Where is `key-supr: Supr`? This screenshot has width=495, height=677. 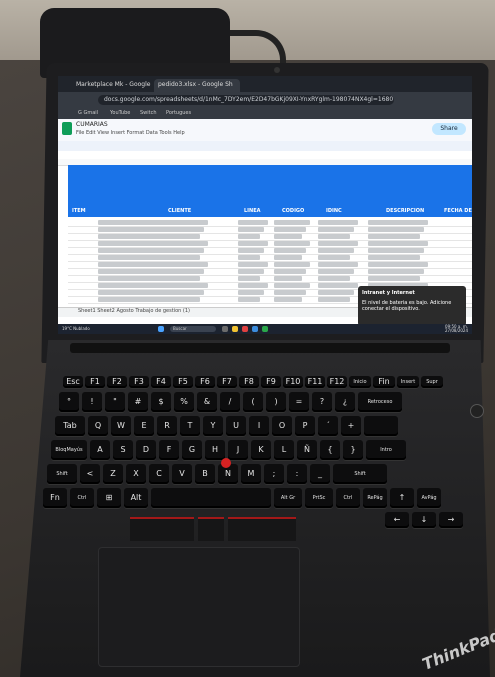 key-supr: Supr is located at coordinates (432, 382).